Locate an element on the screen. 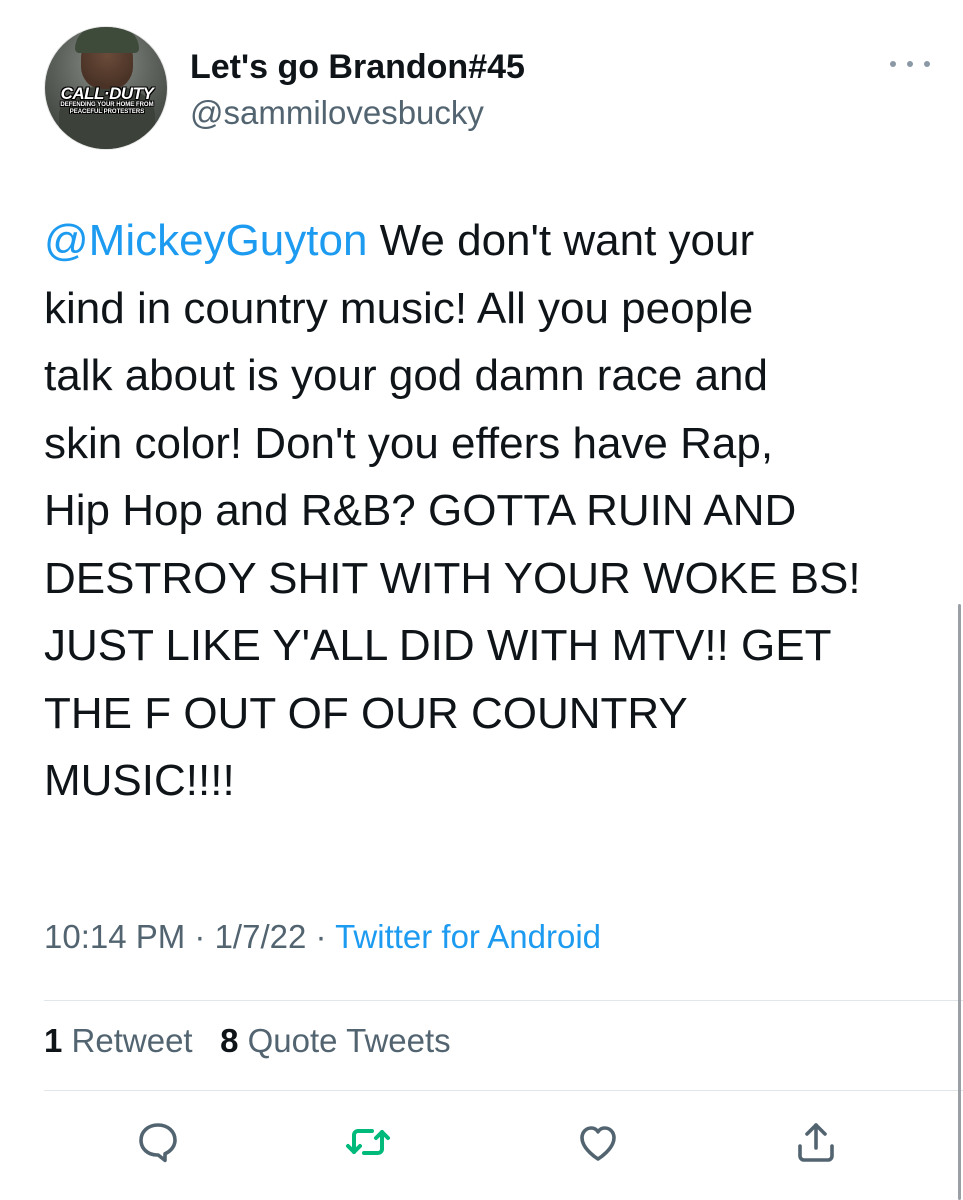  tweet-stats: 1 Retweet 8 Quote Tweets is located at coordinates (247, 1041).